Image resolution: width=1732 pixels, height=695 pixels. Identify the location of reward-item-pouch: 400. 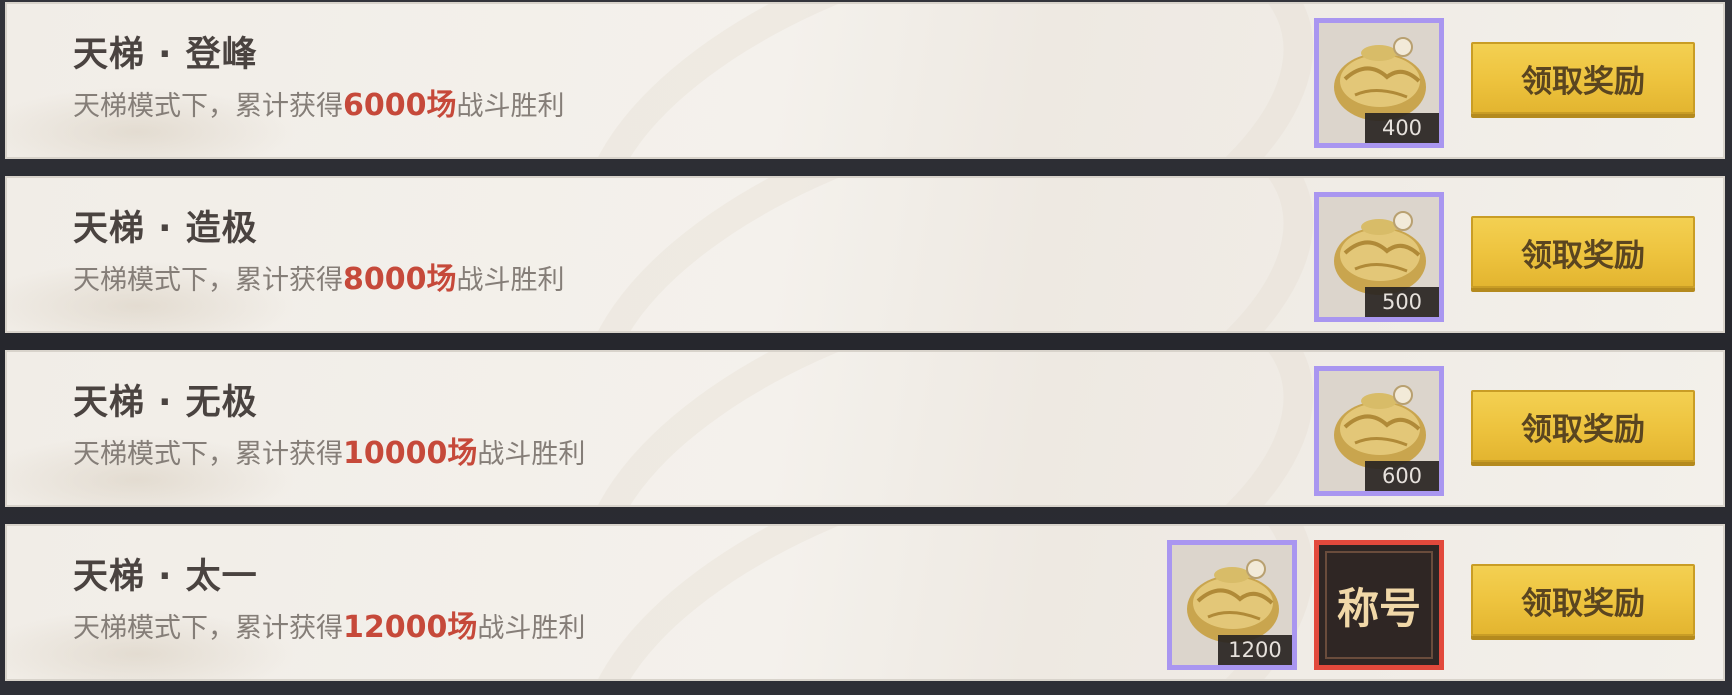
(1379, 83).